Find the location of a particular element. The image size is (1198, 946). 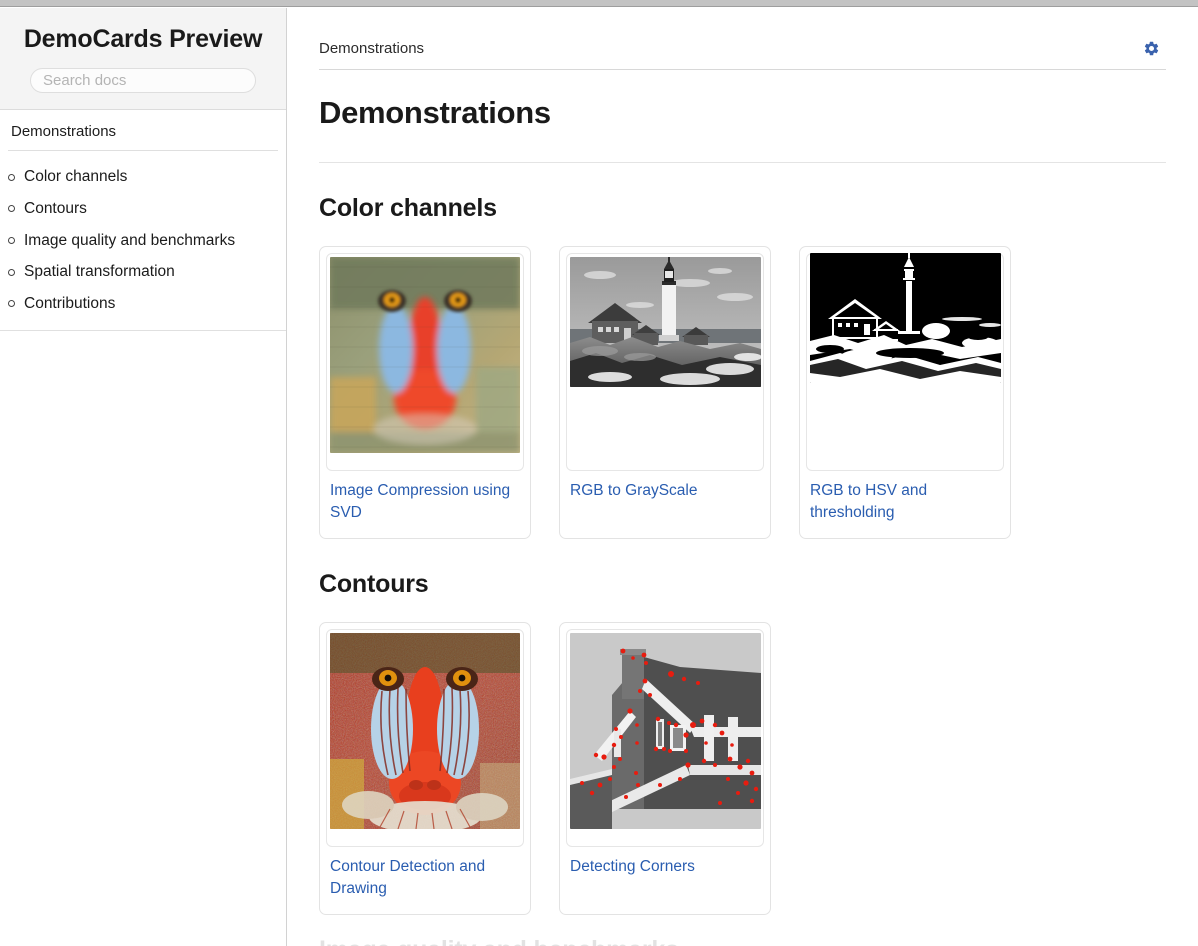

topbar-divider is located at coordinates (742, 69).